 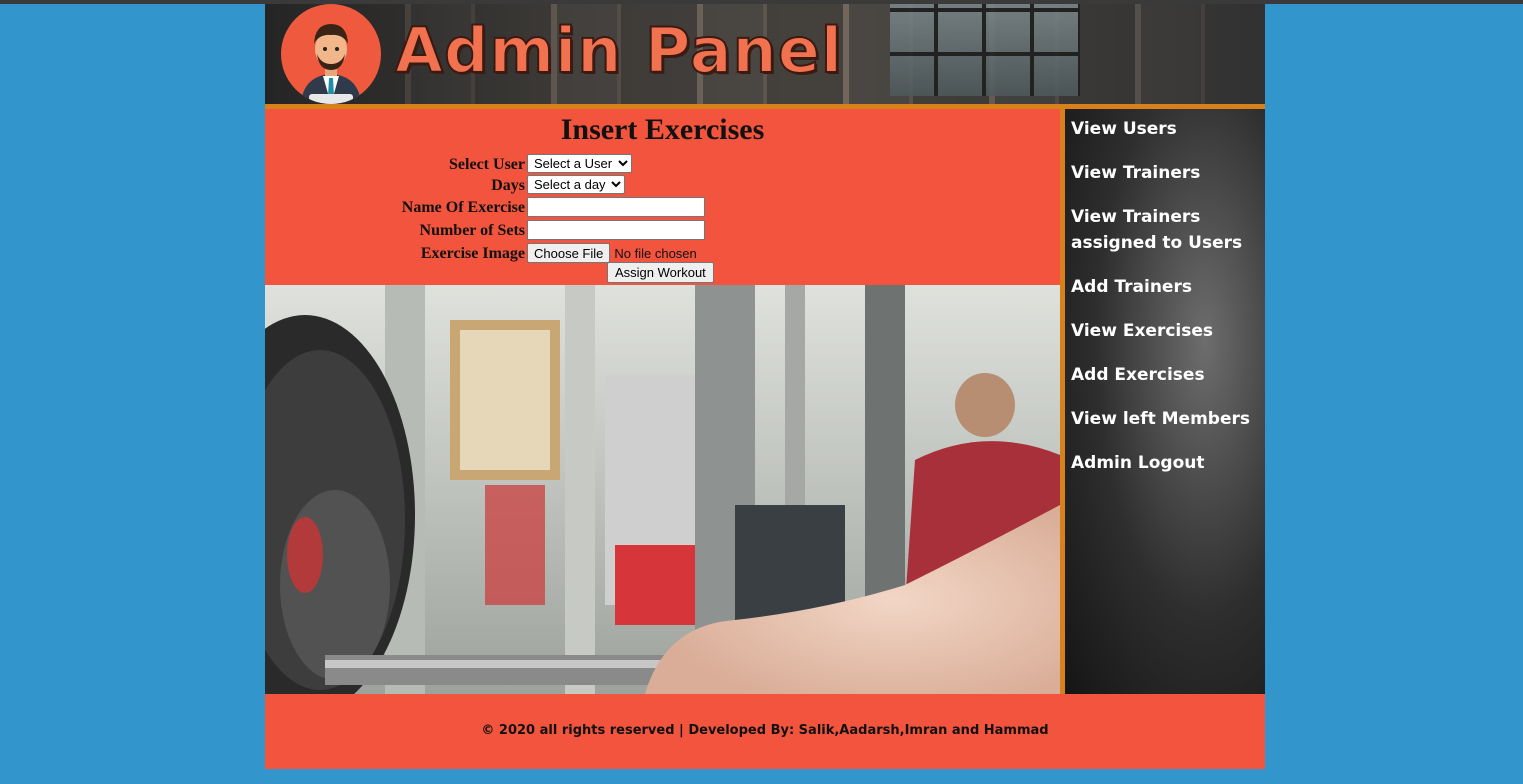 What do you see at coordinates (662, 186) in the screenshot?
I see `days-row: Days Select a day` at bounding box center [662, 186].